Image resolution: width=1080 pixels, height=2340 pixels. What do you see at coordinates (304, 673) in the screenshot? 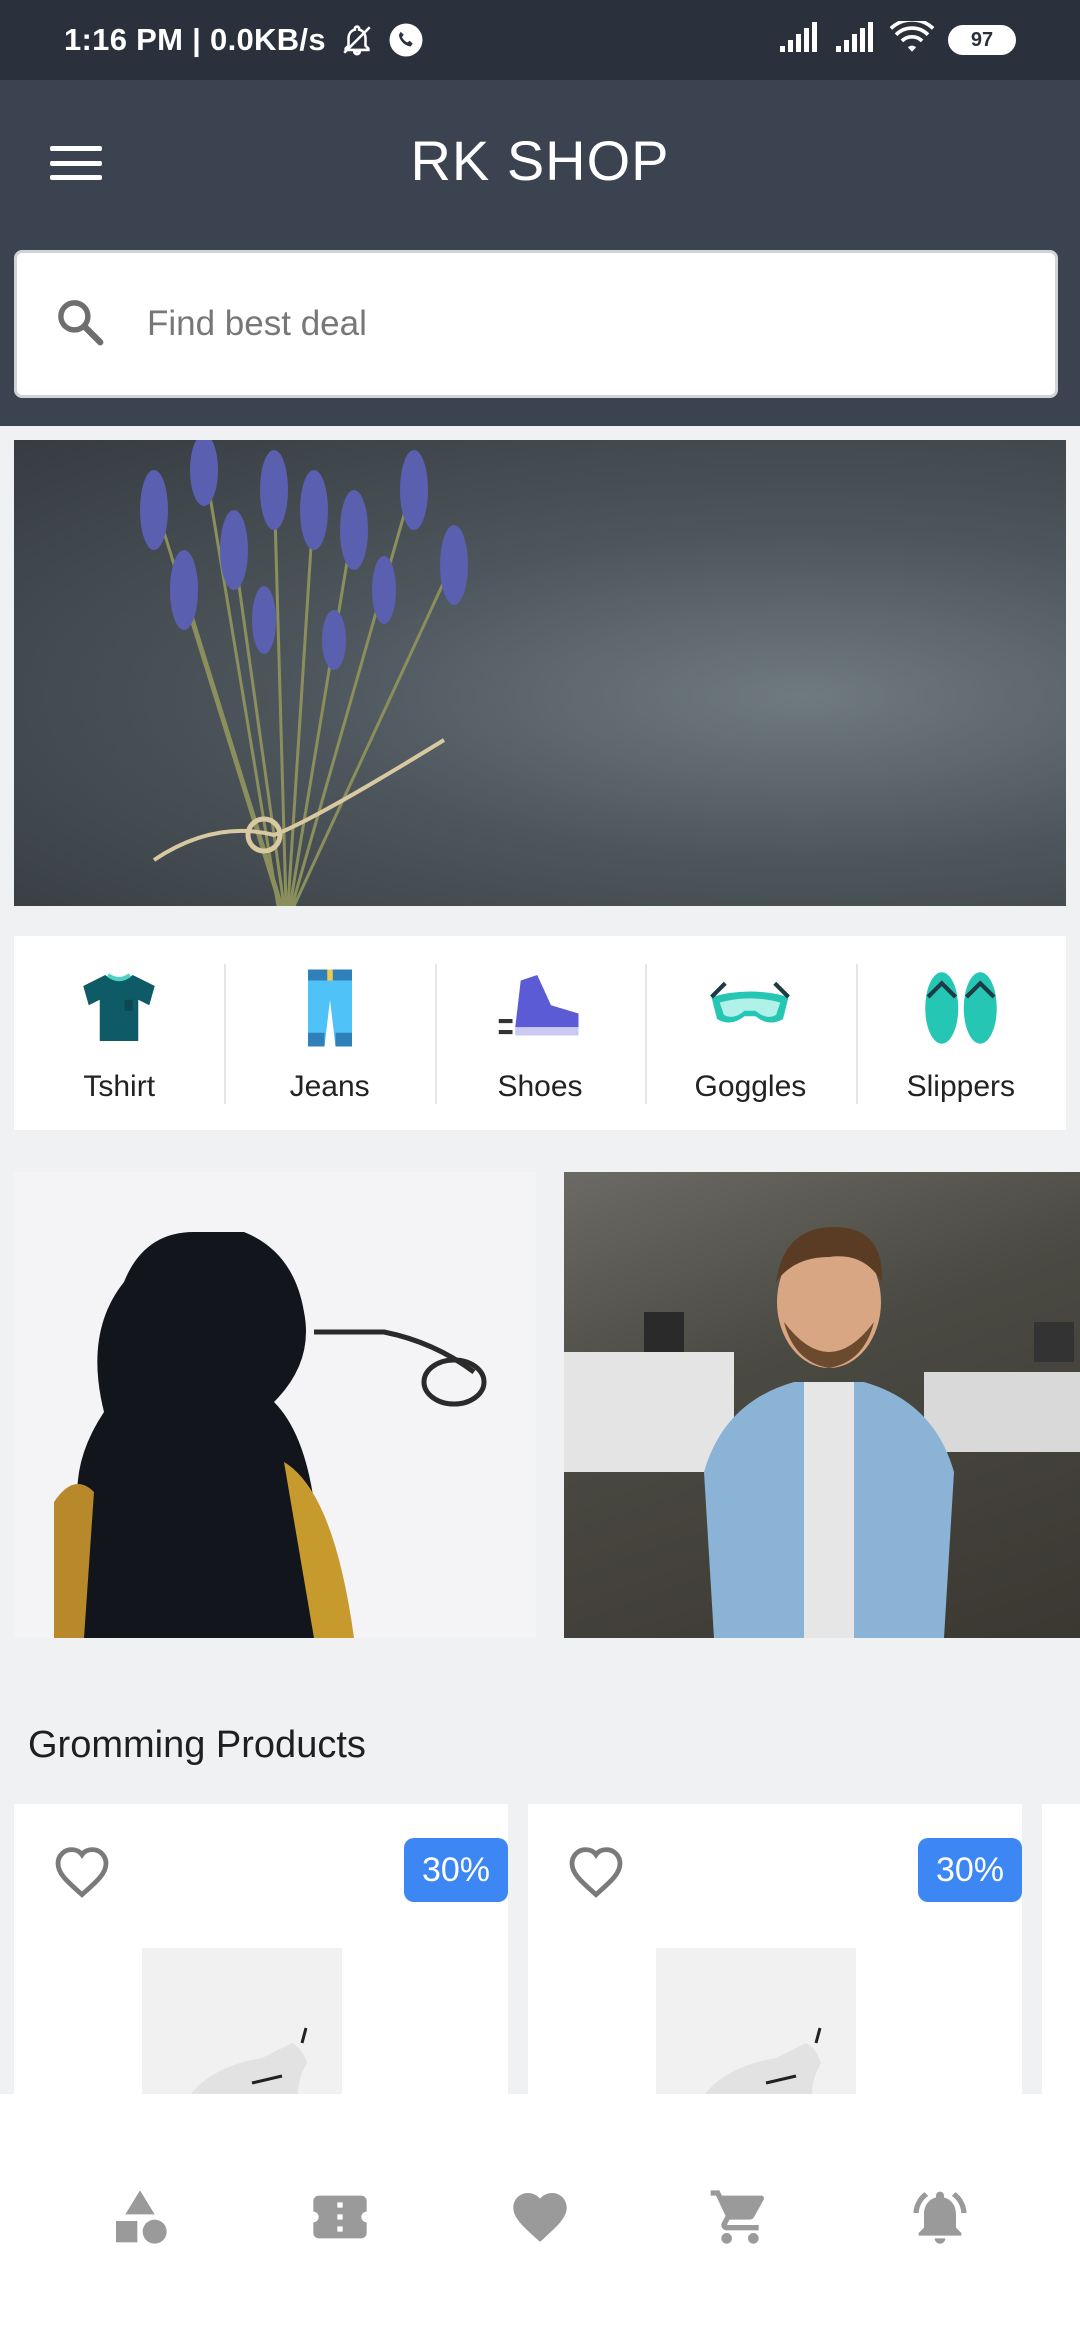
I see `lavender-banner-image` at bounding box center [304, 673].